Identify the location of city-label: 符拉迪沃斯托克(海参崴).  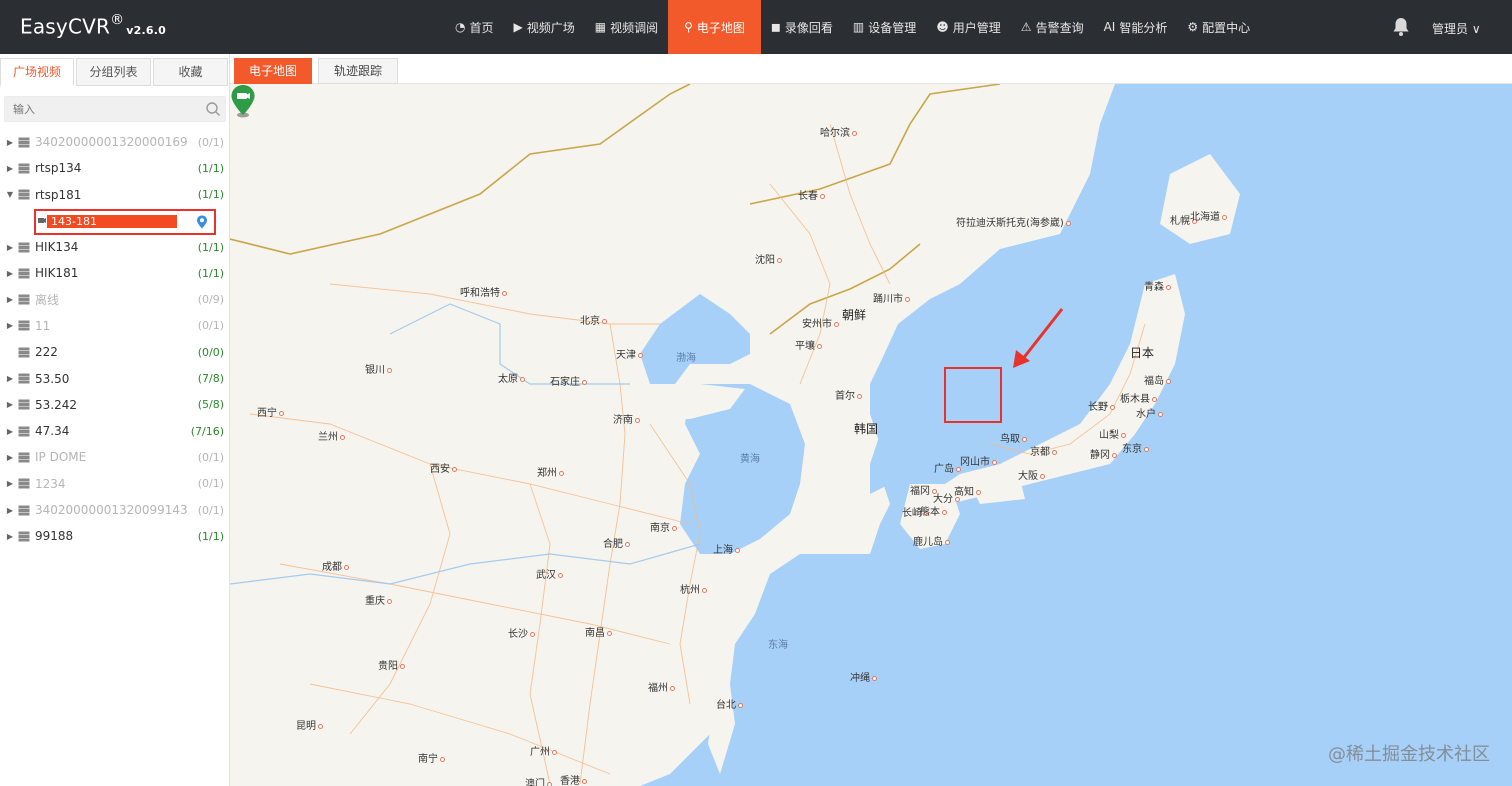
(1013, 221).